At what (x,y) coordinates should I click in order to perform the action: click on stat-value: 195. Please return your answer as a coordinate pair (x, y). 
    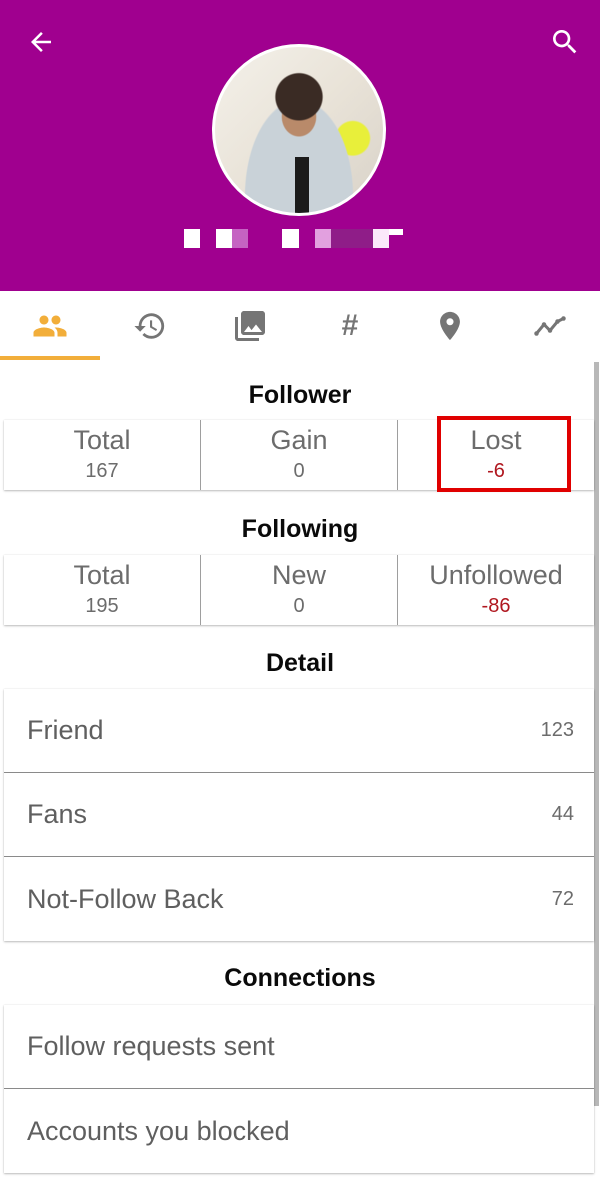
    Looking at the image, I should click on (102, 606).